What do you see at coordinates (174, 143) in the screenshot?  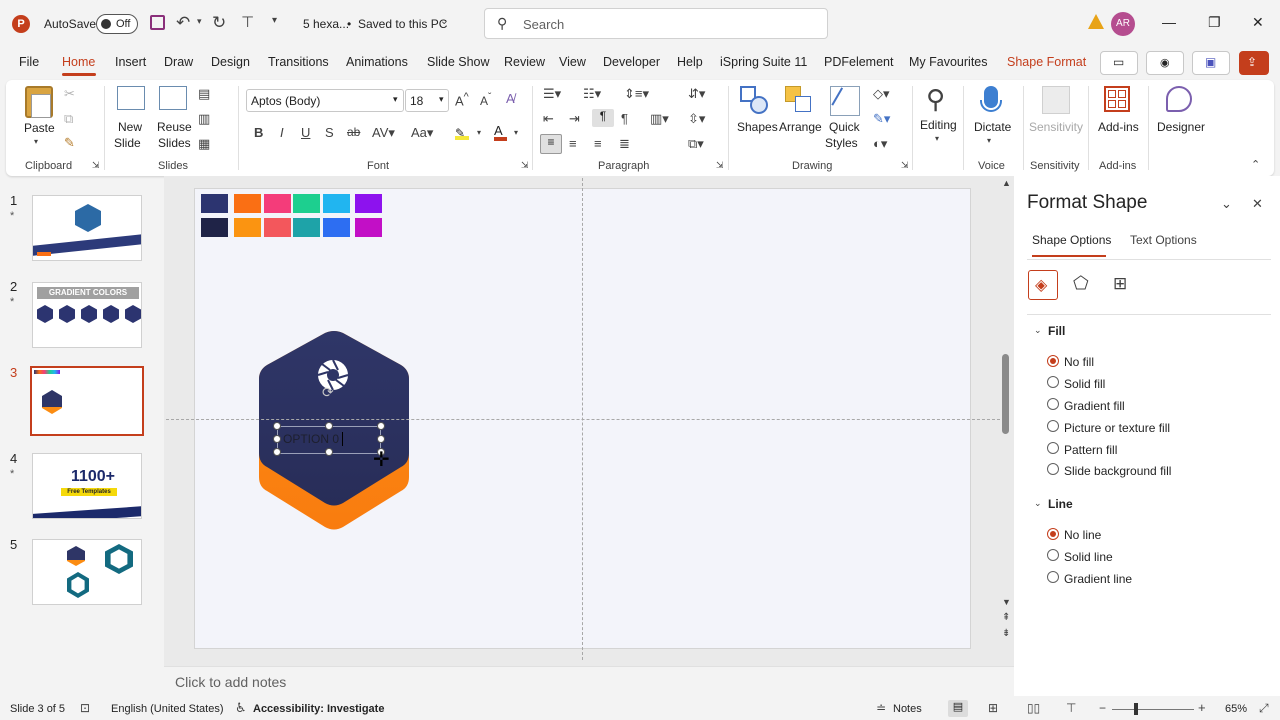 I see `reuse-slides-label-2: Slides` at bounding box center [174, 143].